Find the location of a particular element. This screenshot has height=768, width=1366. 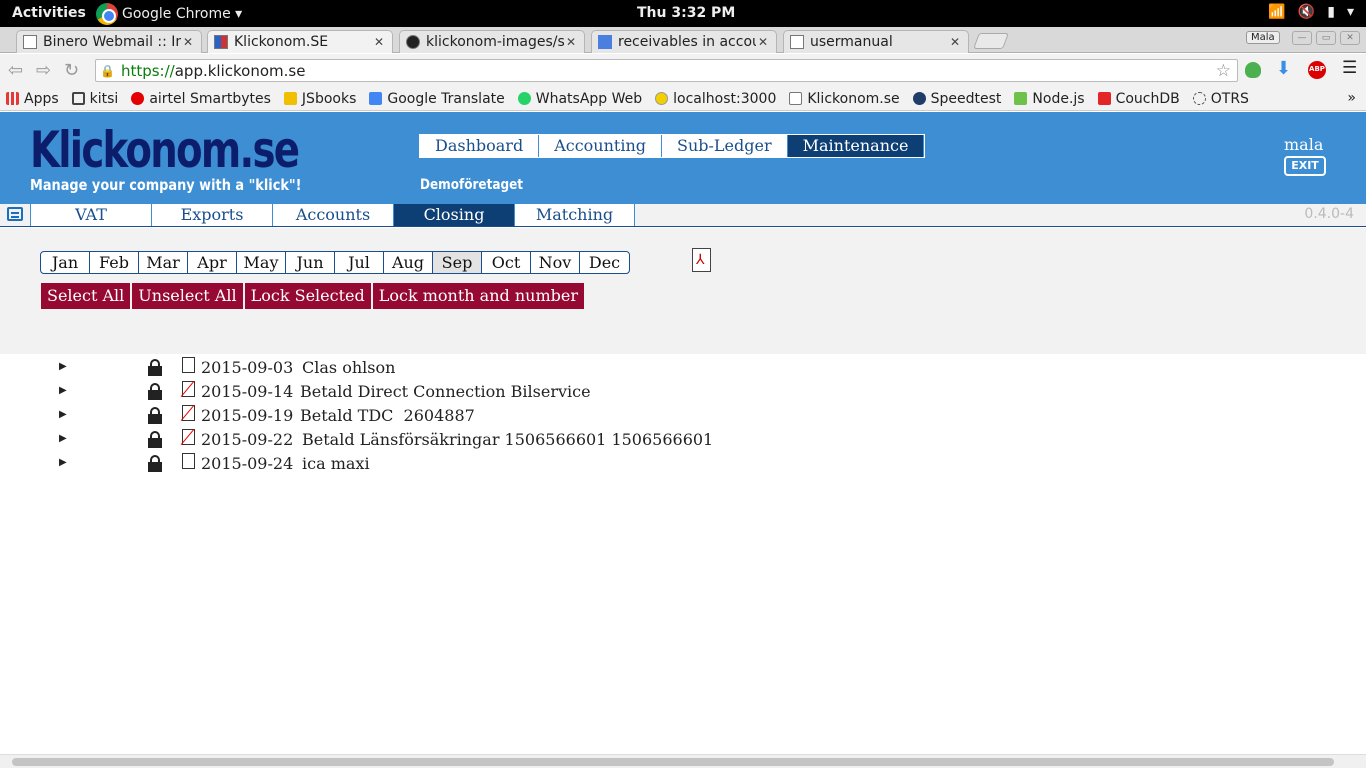

more-bookmarks-icon: » is located at coordinates (1351, 98).